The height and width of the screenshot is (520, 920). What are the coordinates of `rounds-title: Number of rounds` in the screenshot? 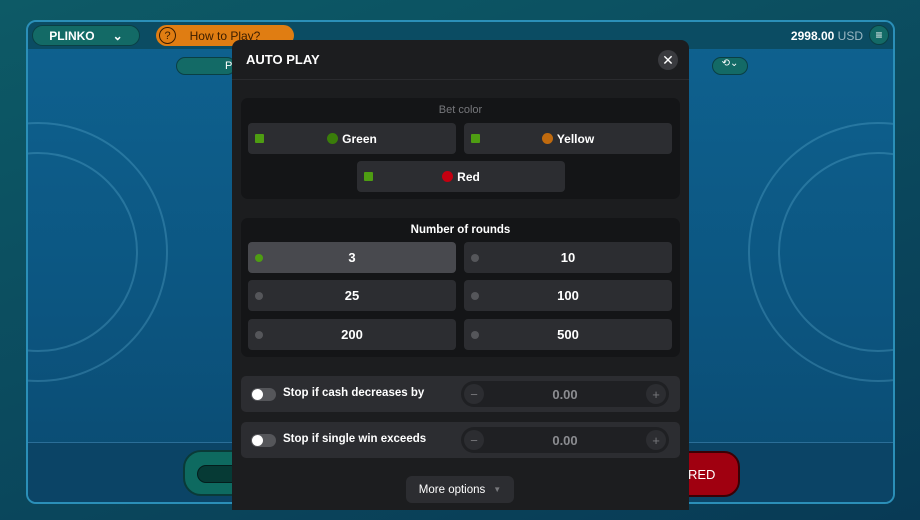 It's located at (460, 230).